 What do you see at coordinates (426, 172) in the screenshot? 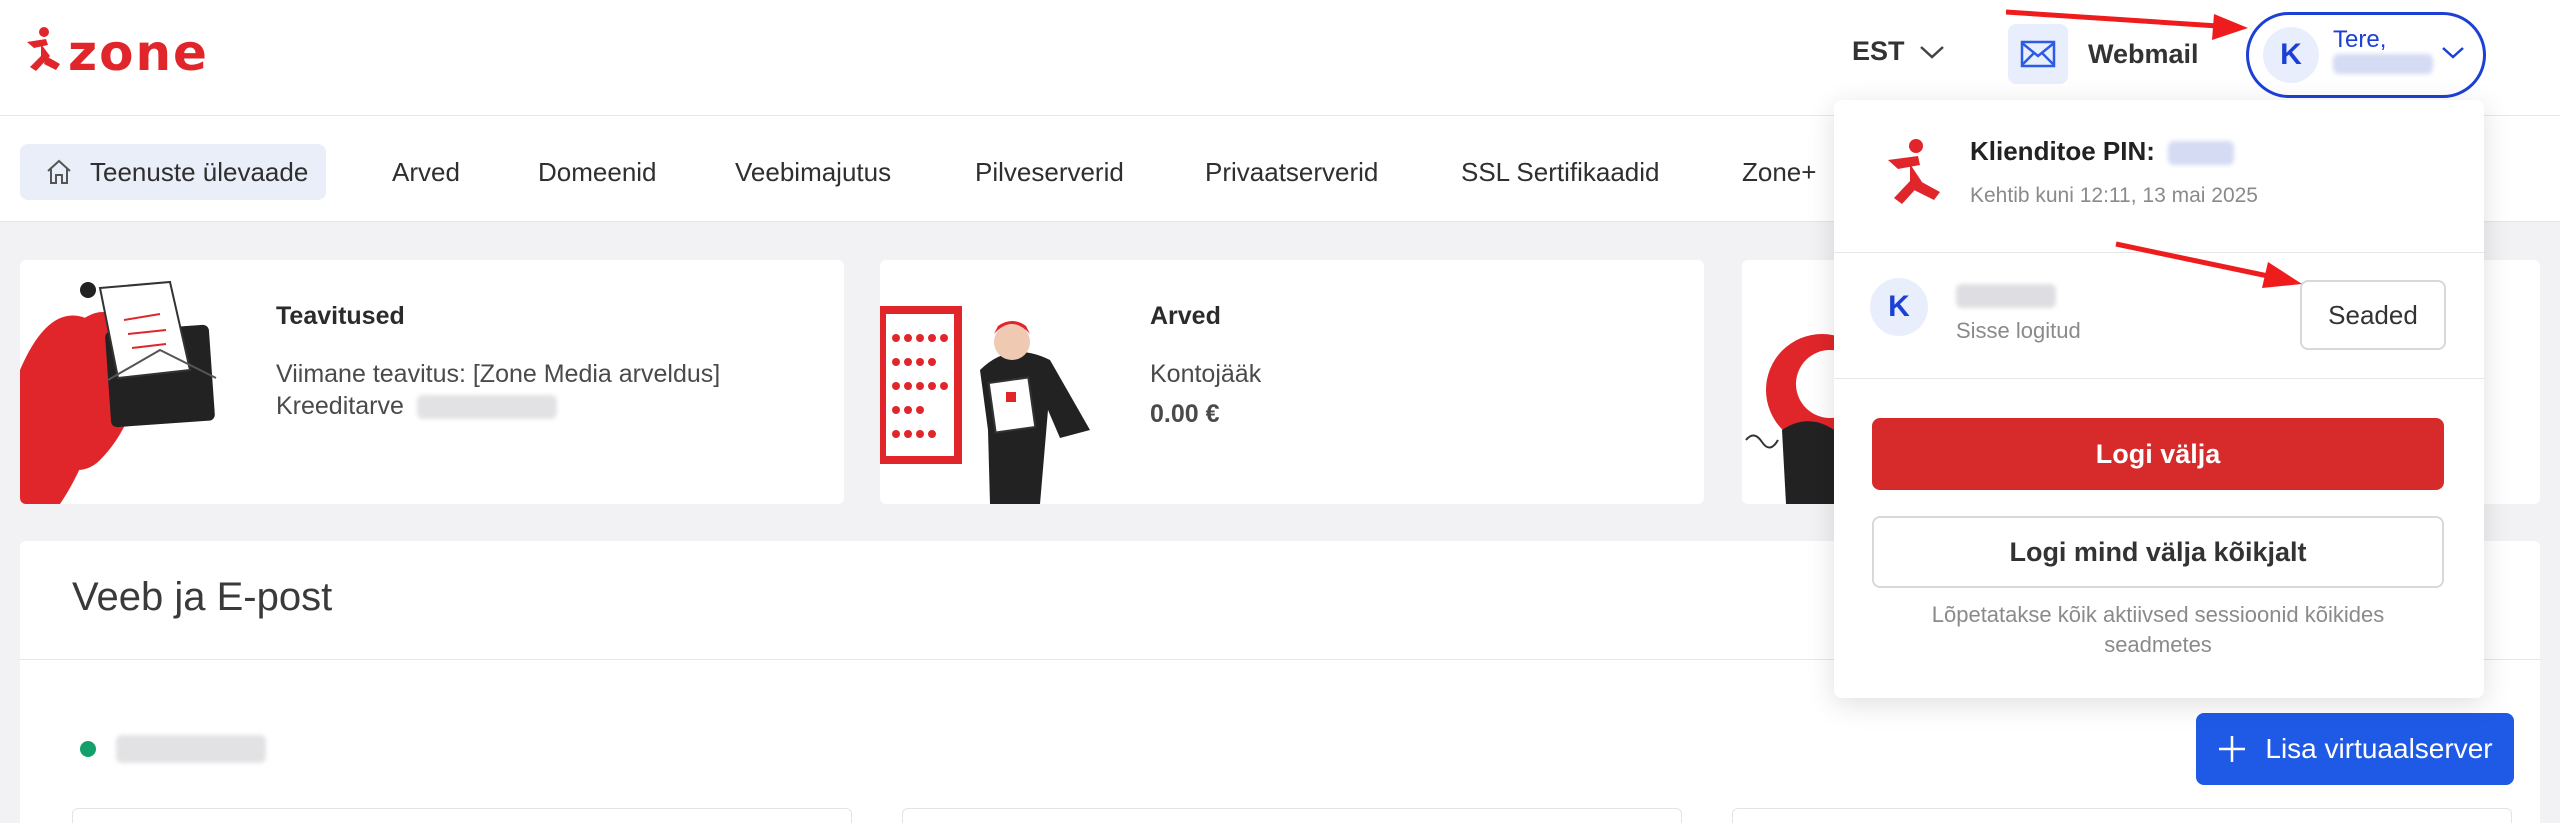
I see `nav-item-invoices: Arved` at bounding box center [426, 172].